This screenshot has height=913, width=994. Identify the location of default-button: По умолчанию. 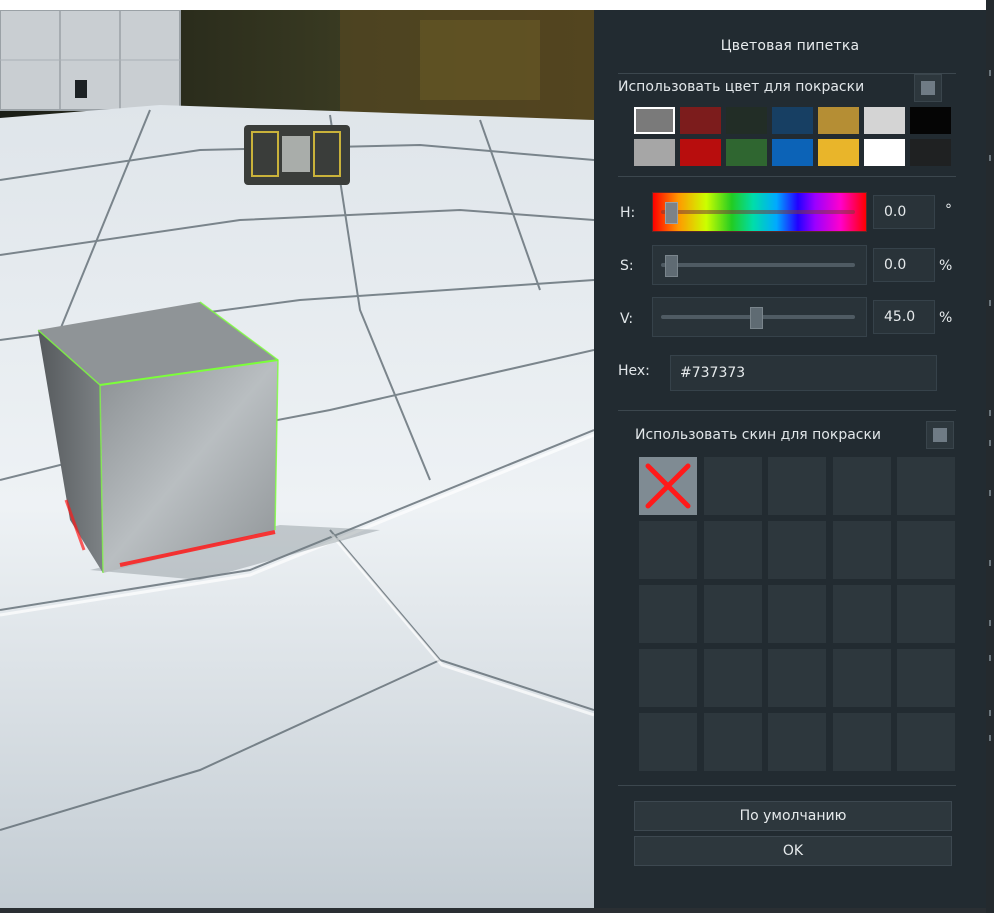
(793, 816).